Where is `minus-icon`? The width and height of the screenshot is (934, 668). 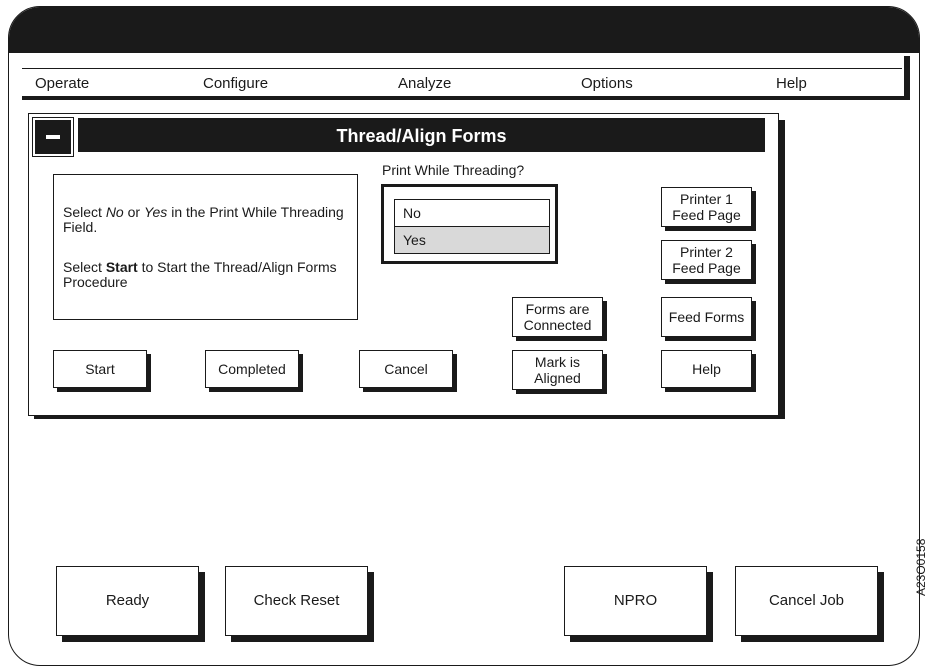 minus-icon is located at coordinates (53, 137).